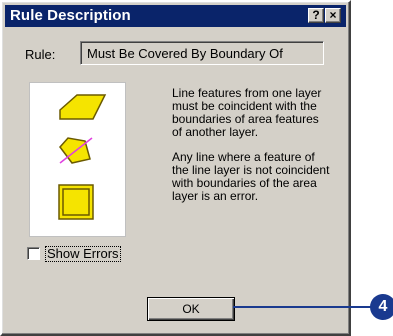 The width and height of the screenshot is (393, 336). I want to click on ok-button: OK, so click(191, 309).